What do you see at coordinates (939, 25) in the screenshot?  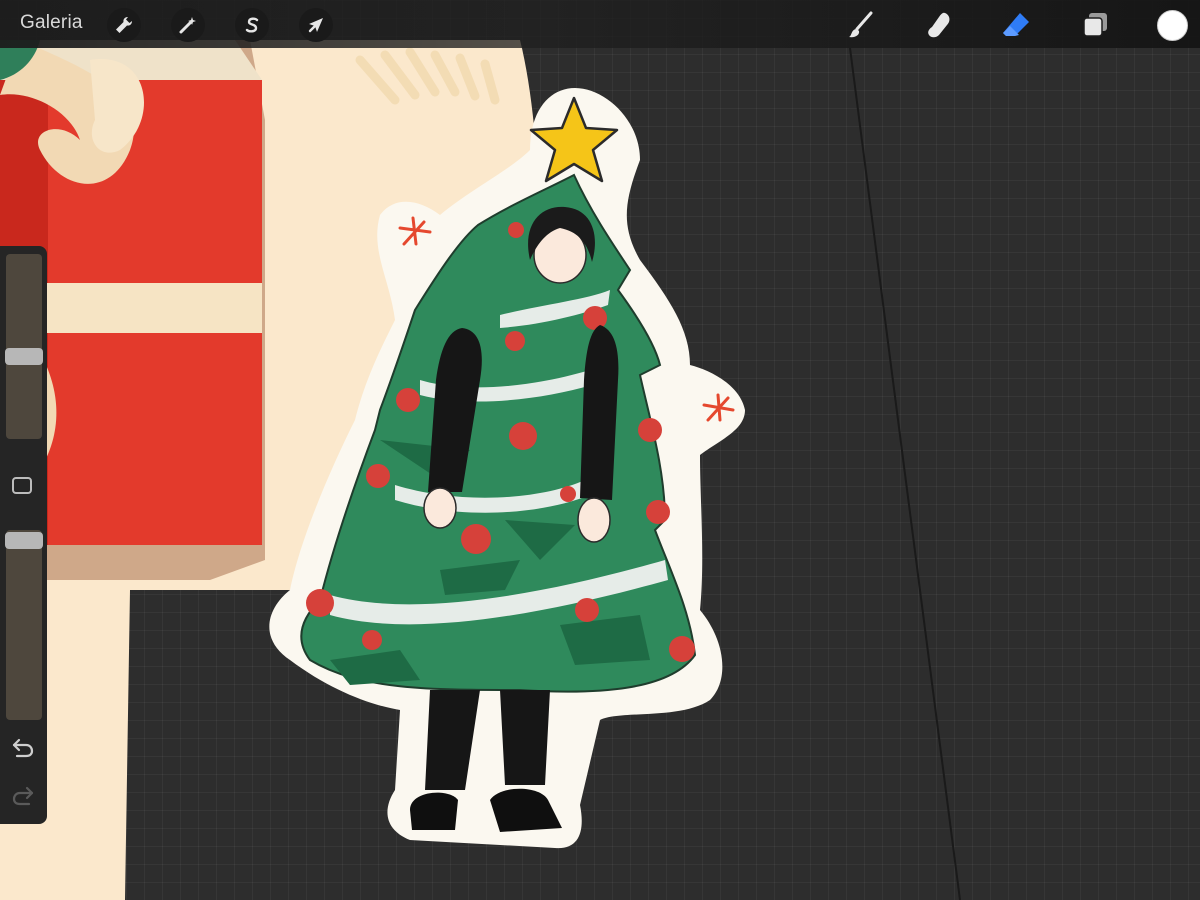 I see `smudge-finger-icon` at bounding box center [939, 25].